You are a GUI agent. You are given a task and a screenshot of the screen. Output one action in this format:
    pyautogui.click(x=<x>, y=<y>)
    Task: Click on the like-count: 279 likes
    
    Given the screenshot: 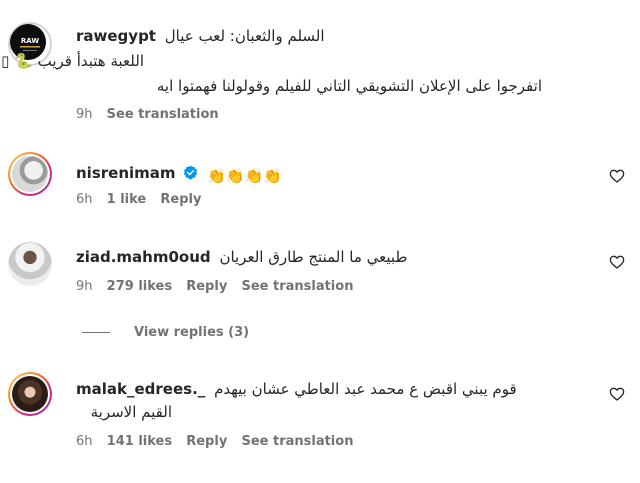 What is the action you would take?
    pyautogui.click(x=139, y=286)
    